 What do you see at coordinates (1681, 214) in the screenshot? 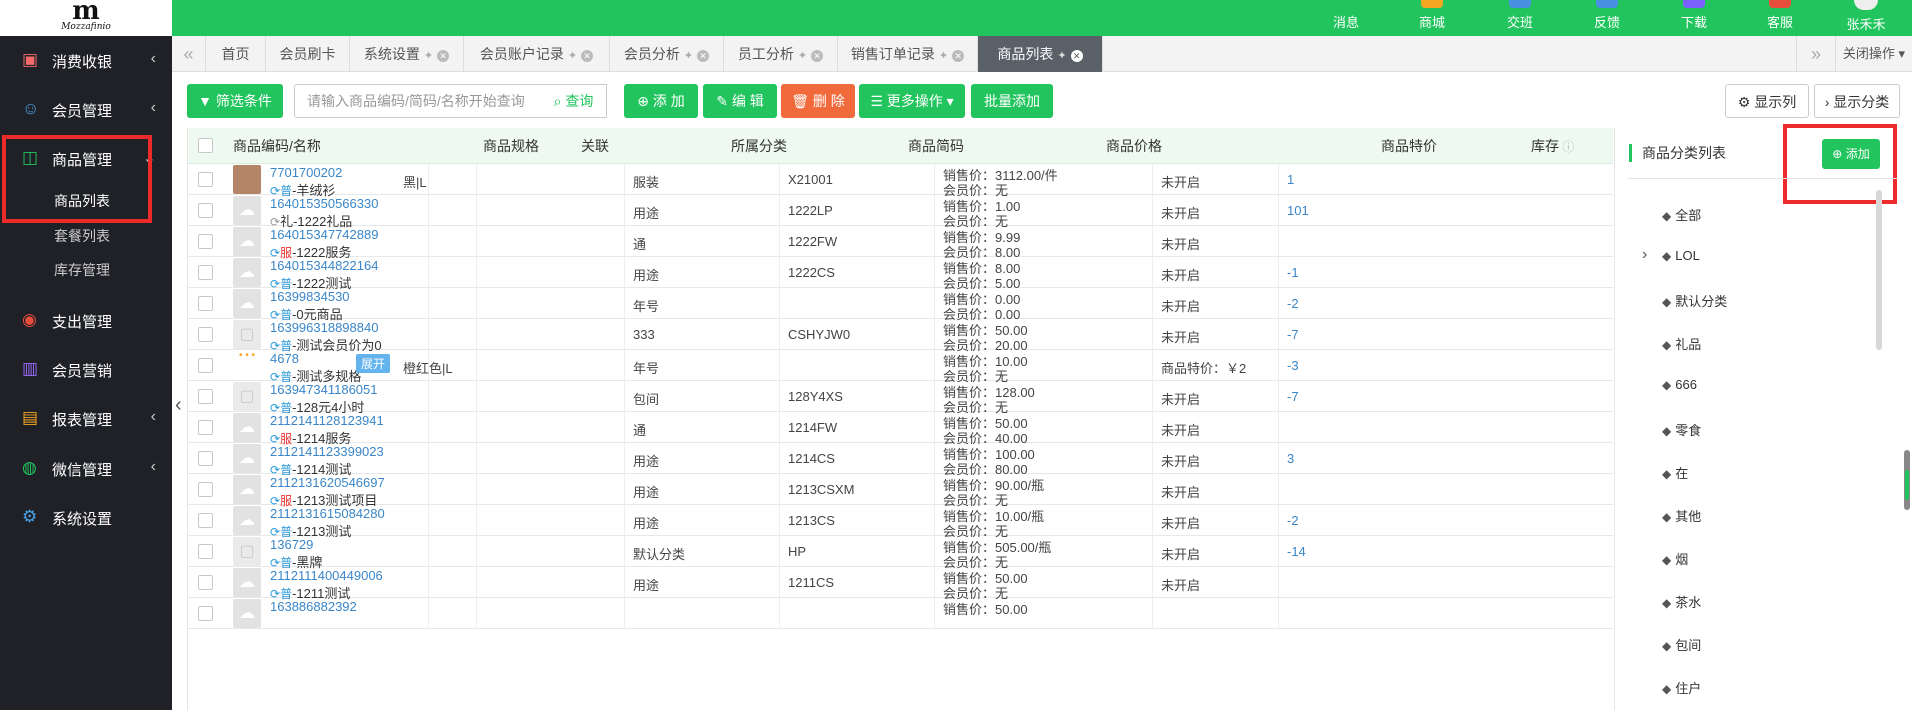
I see `category-item: ◆ 全部` at bounding box center [1681, 214].